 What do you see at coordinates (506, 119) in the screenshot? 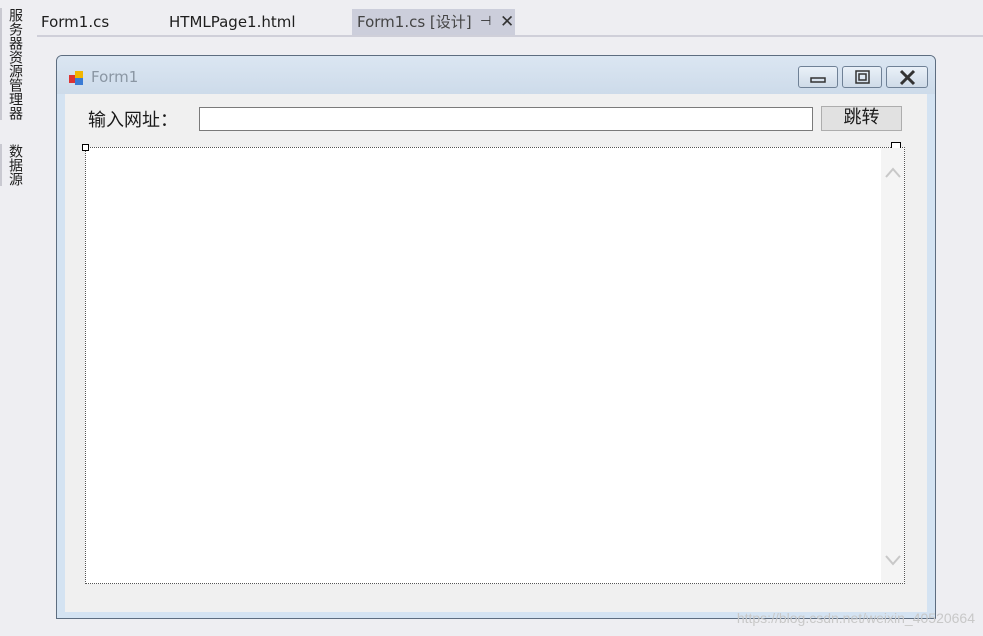
I see `url-input` at bounding box center [506, 119].